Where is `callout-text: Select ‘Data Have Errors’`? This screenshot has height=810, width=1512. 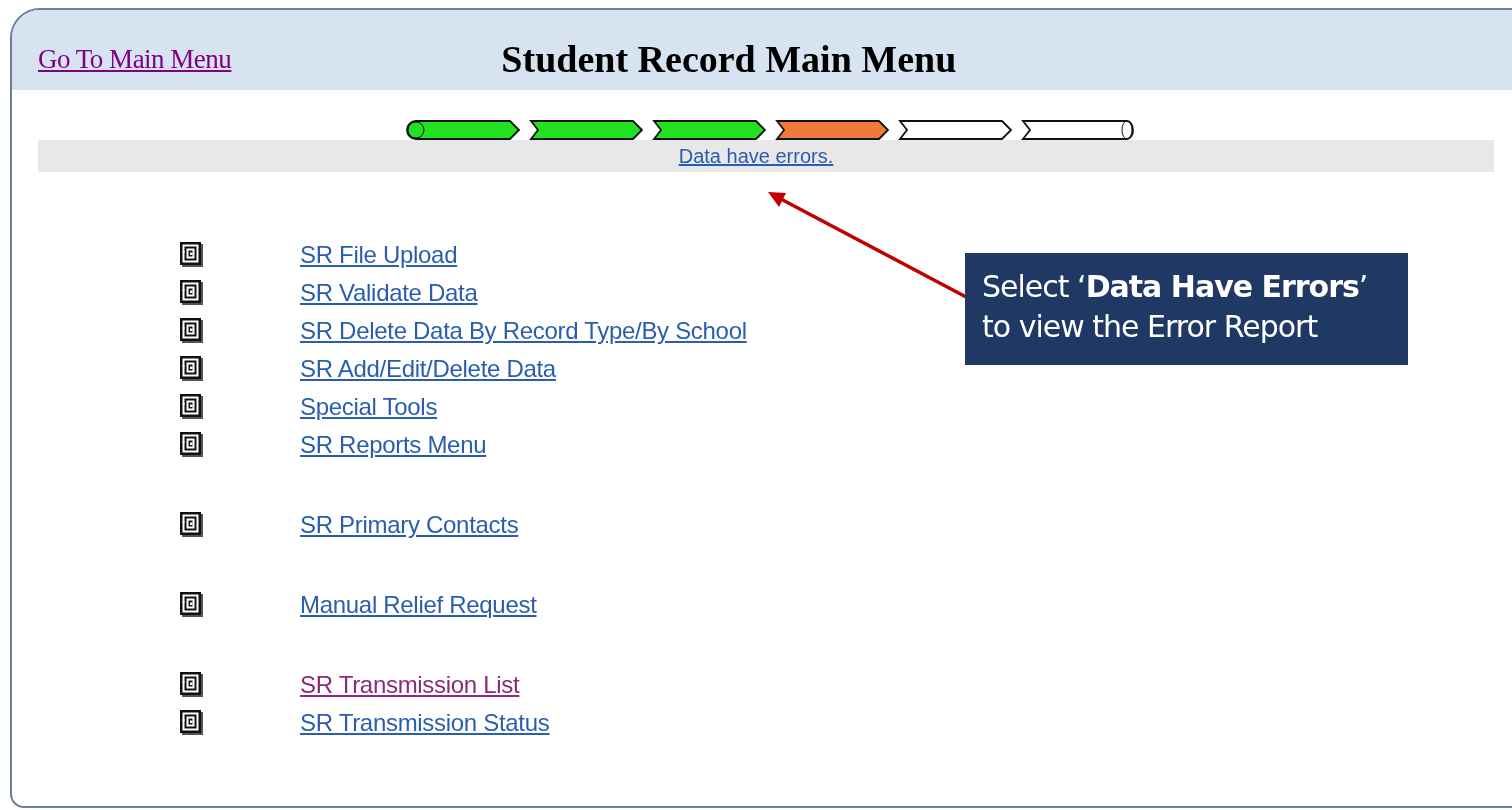
callout-text: Select ‘Data Have Errors’ is located at coordinates (1175, 287).